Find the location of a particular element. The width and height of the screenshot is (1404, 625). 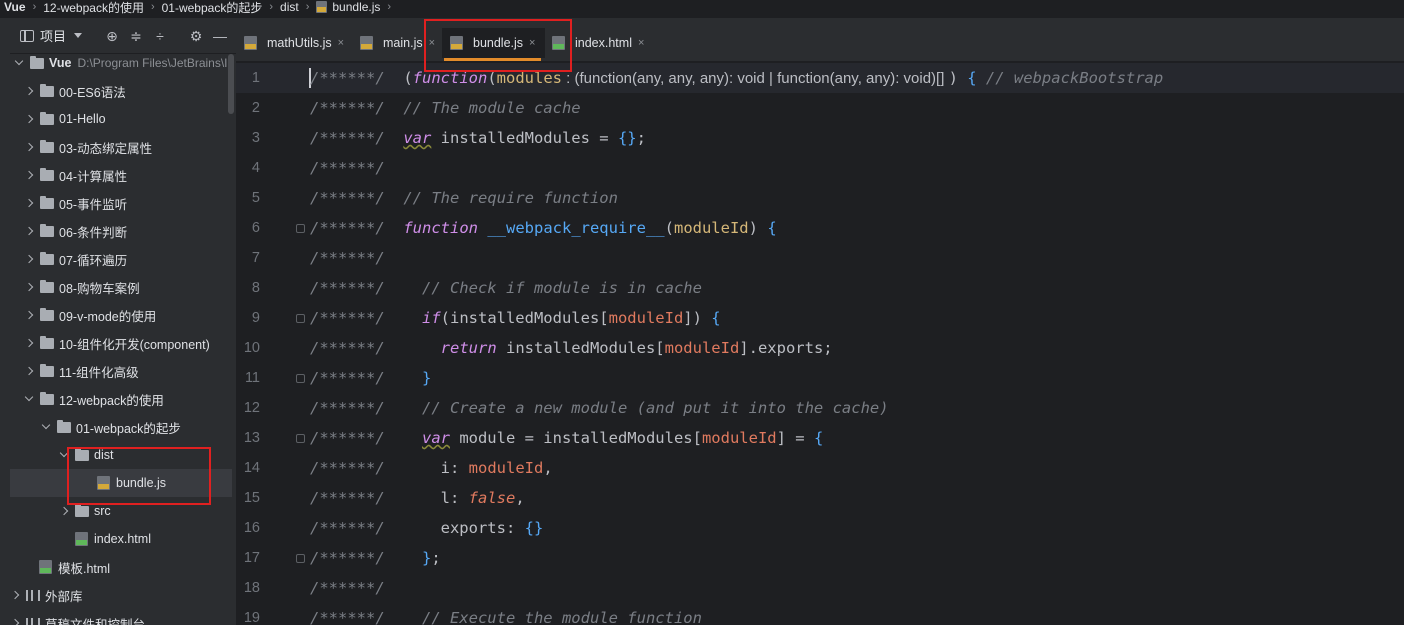

tree-item-label: 04-计算属性 is located at coordinates (93, 176).